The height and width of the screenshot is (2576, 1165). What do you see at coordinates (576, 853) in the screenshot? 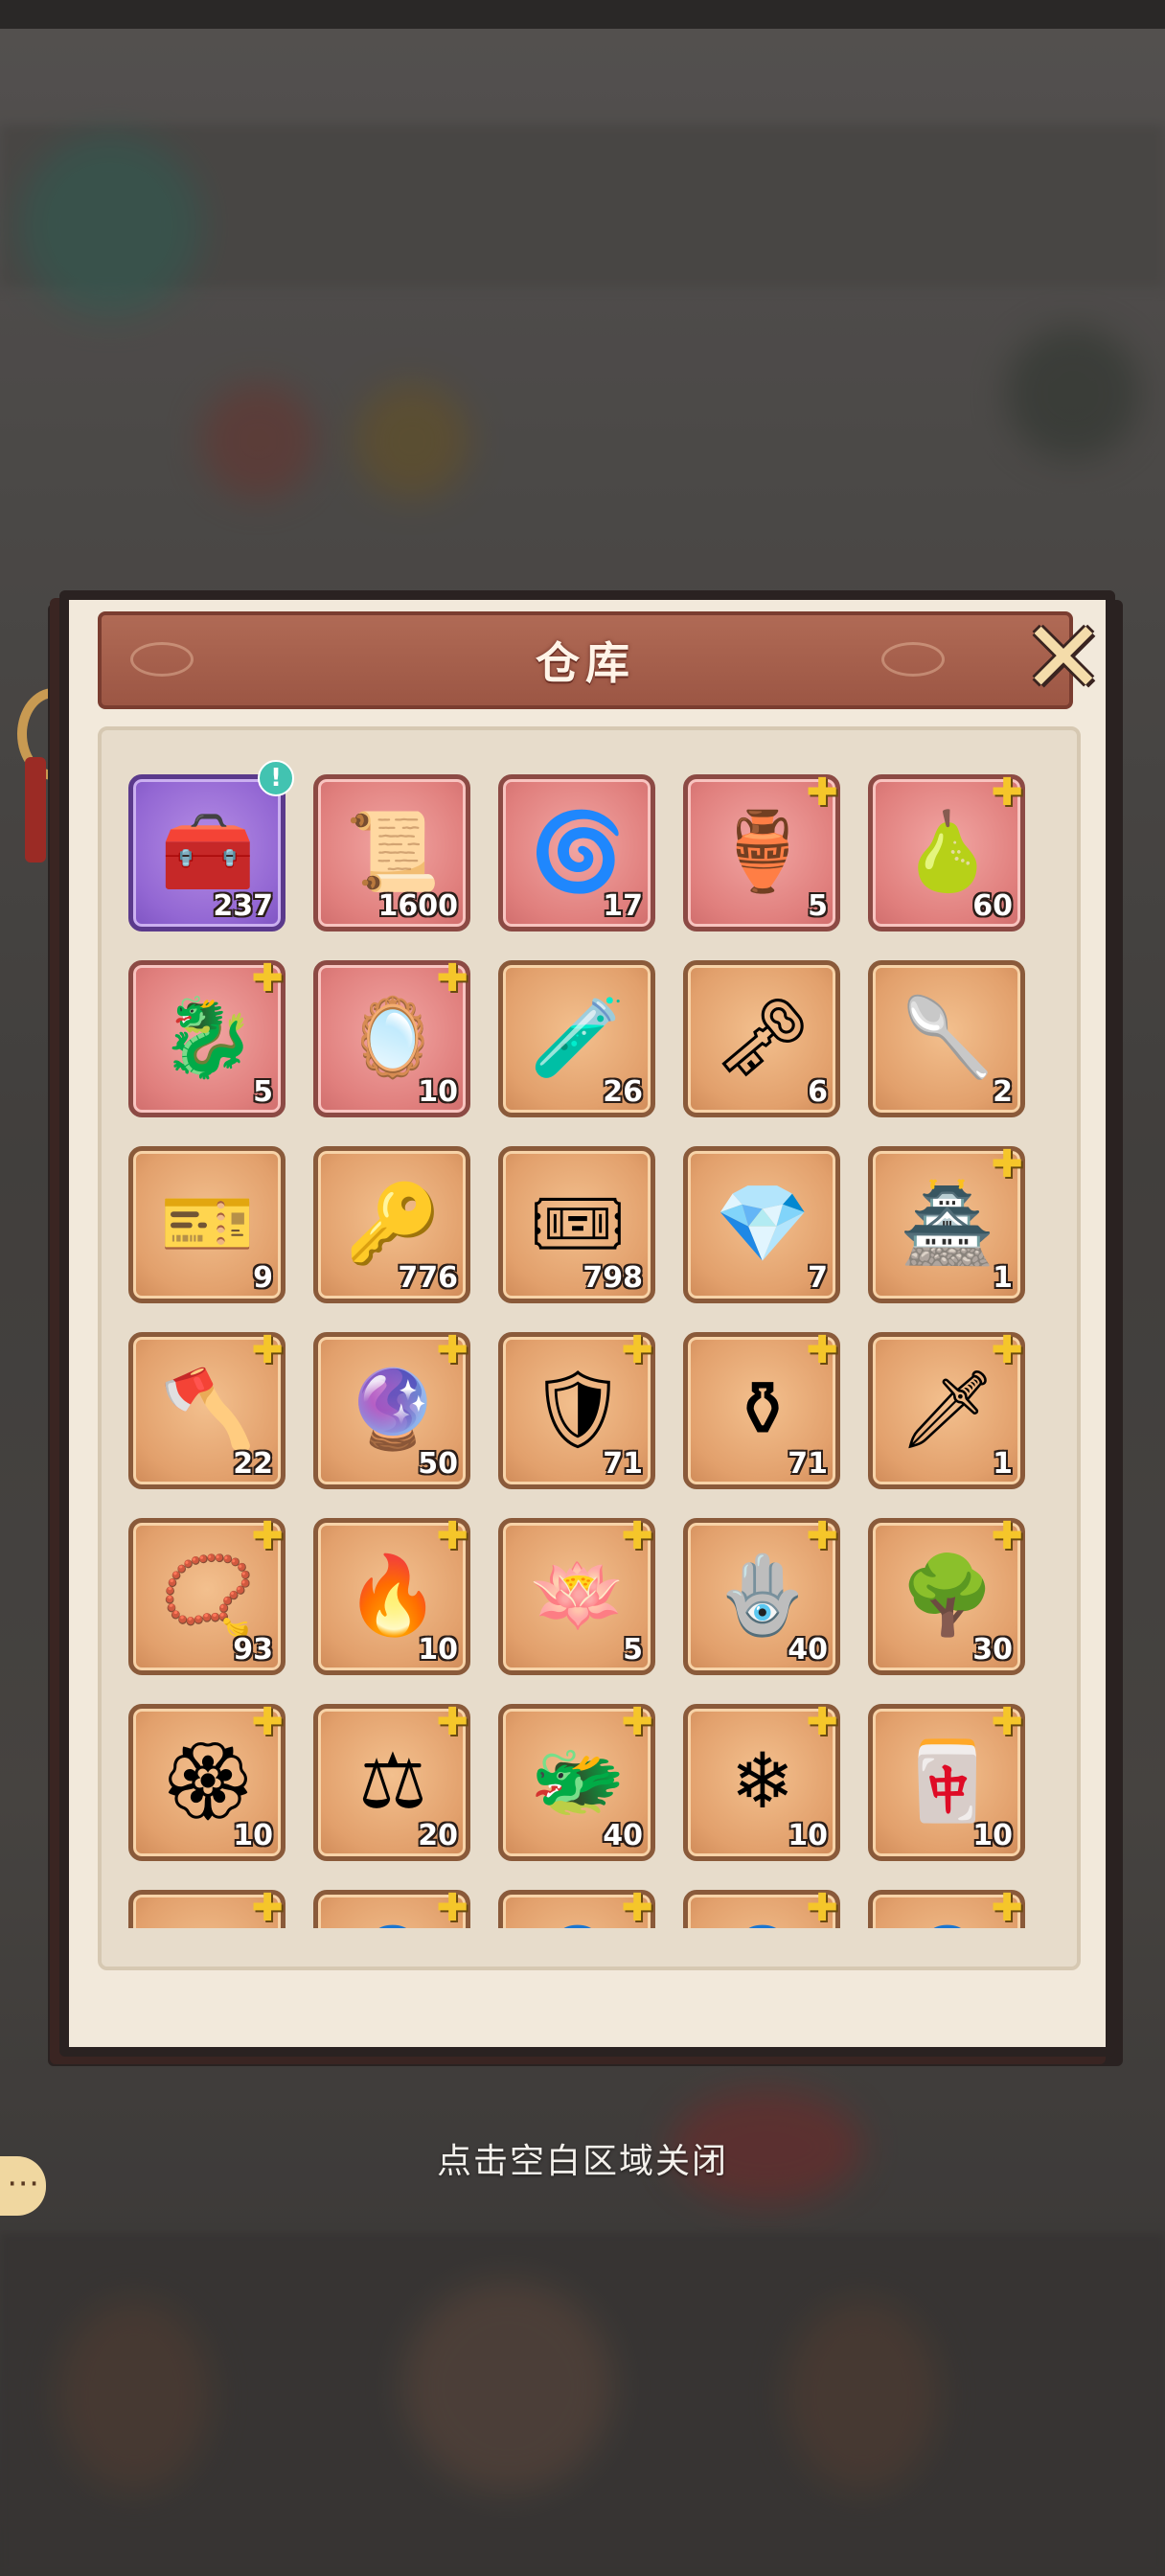
I see `inventory-item: 🌀 17` at bounding box center [576, 853].